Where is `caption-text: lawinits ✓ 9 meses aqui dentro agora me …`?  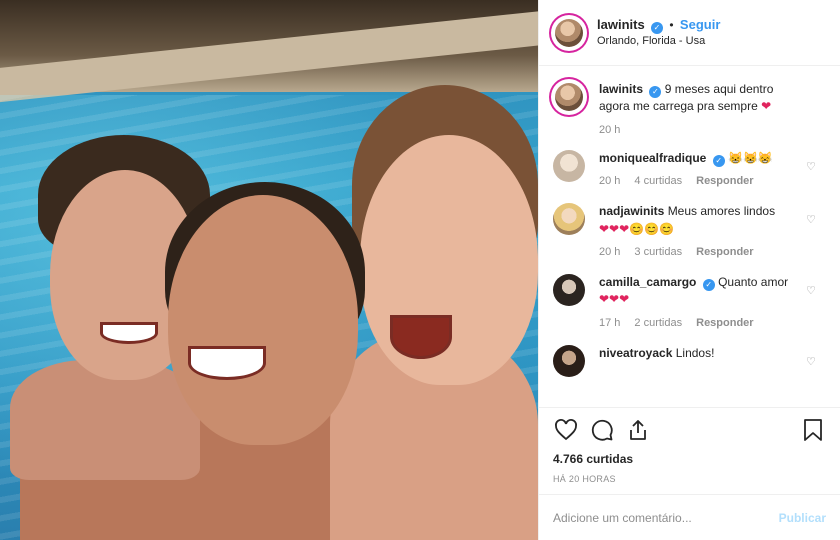 caption-text: lawinits ✓ 9 meses aqui dentro agora me … is located at coordinates (701, 98).